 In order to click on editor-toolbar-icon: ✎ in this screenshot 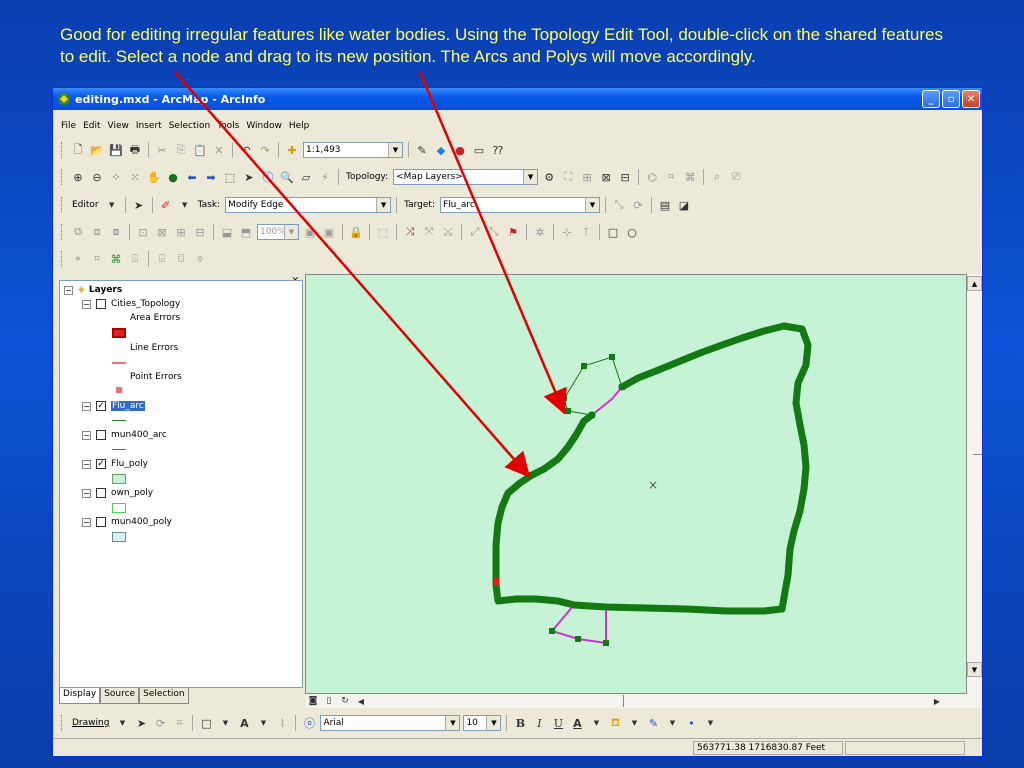, I will do `click(422, 150)`.